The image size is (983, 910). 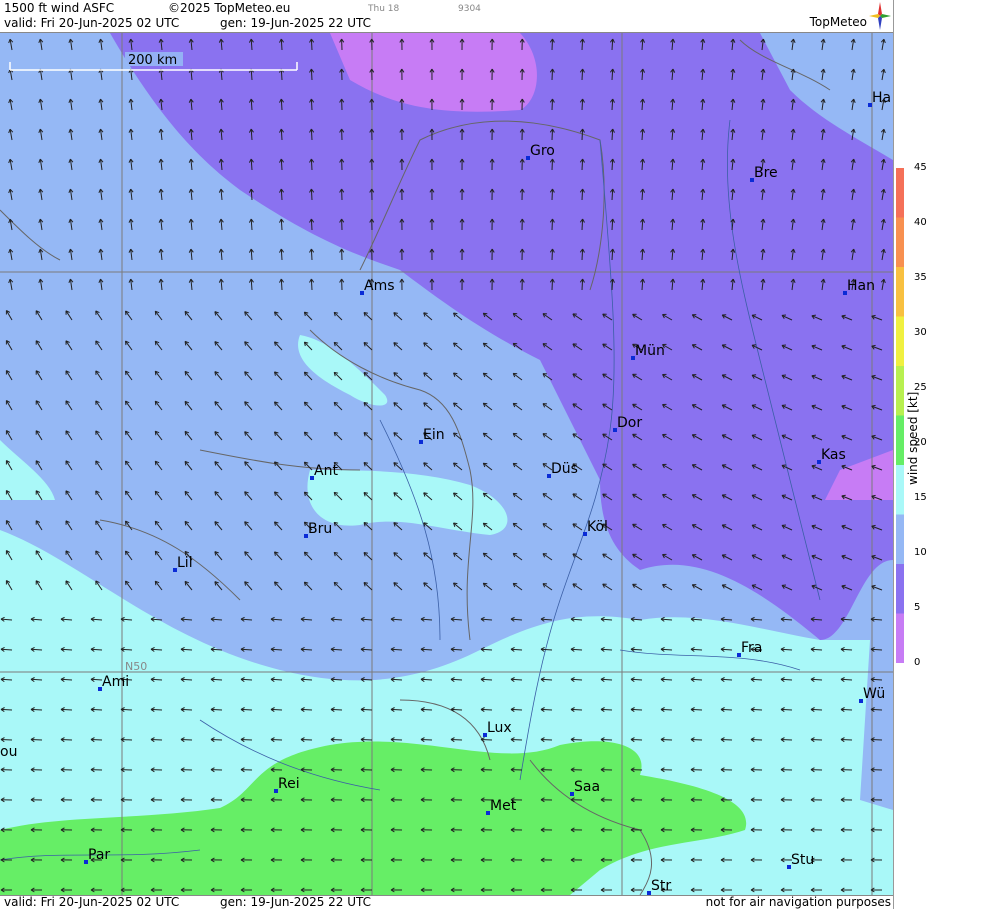 I want to click on topmeteo-logo: TopMeteo, so click(x=843, y=16).